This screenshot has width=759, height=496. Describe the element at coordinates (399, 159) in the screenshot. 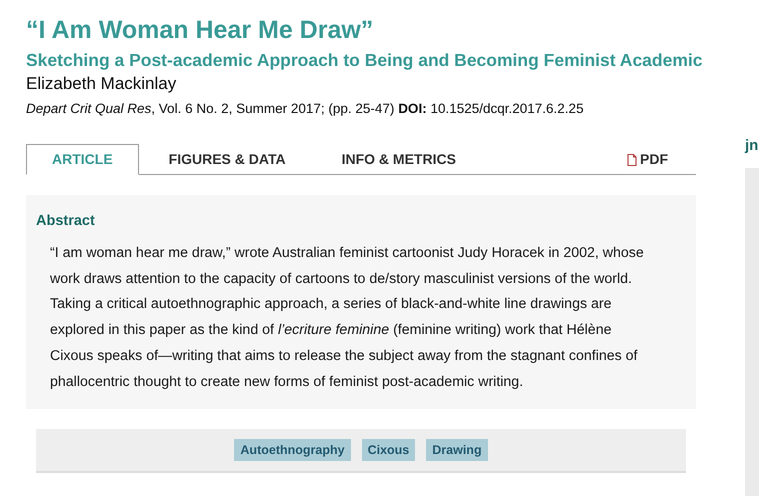

I see `tab: INFO & METRICS` at that location.